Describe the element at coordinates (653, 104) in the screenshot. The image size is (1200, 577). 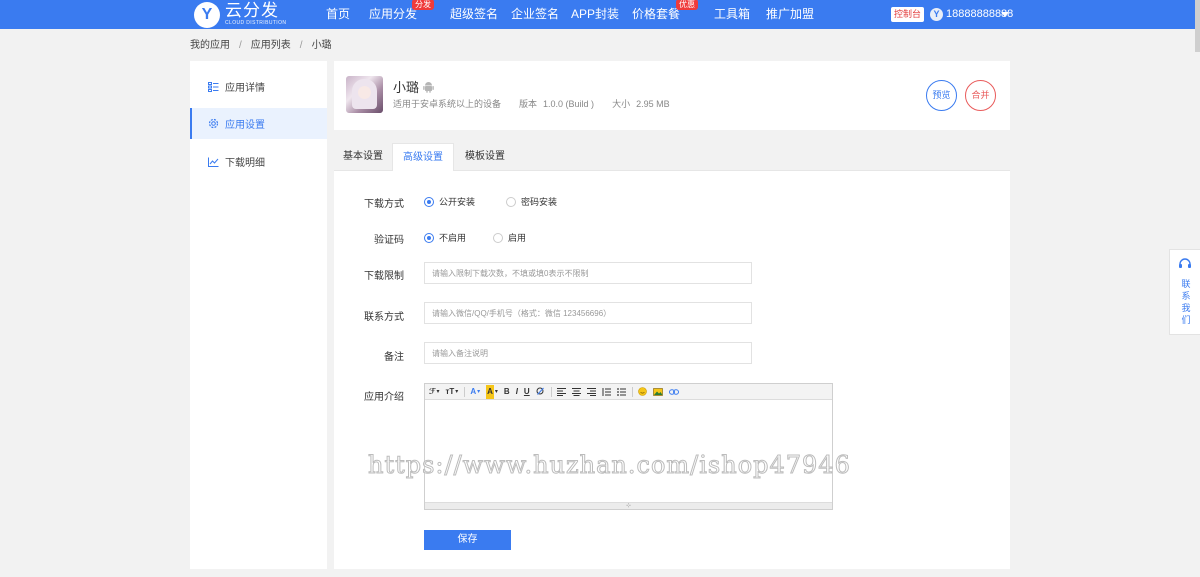
I see `app-size: 2.95 MB` at that location.